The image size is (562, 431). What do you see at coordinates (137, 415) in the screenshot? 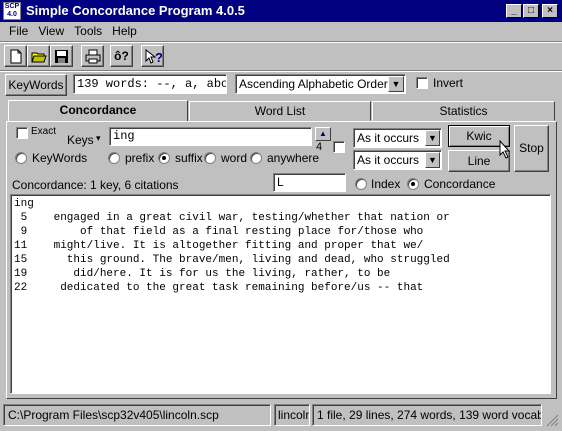
I see `status-path: C:\Program Files\scp32v405\lincoln.scp` at bounding box center [137, 415].